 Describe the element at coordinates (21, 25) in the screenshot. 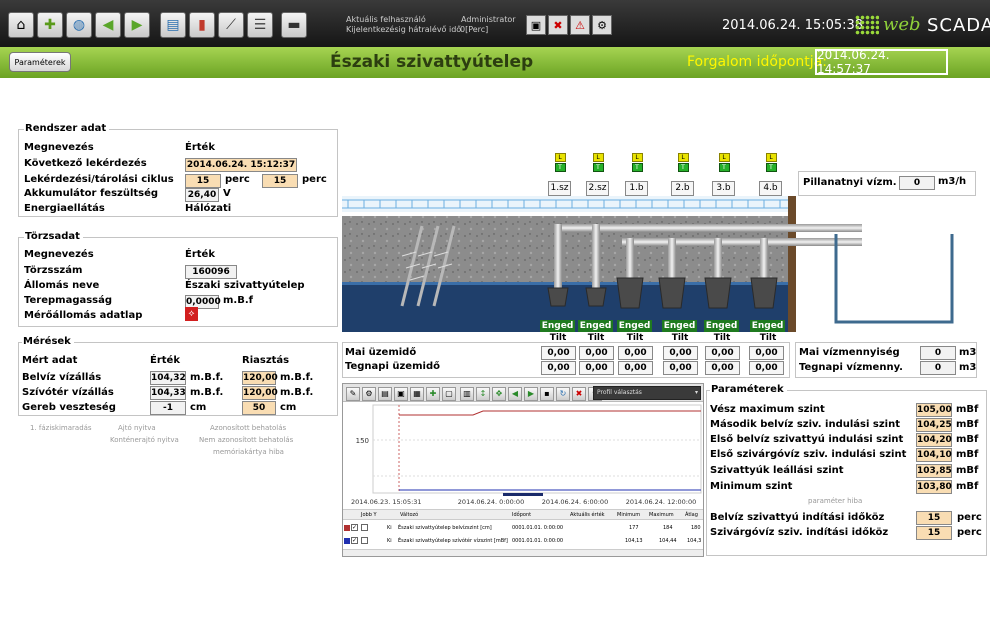

I see `home-icon: ⌂` at that location.